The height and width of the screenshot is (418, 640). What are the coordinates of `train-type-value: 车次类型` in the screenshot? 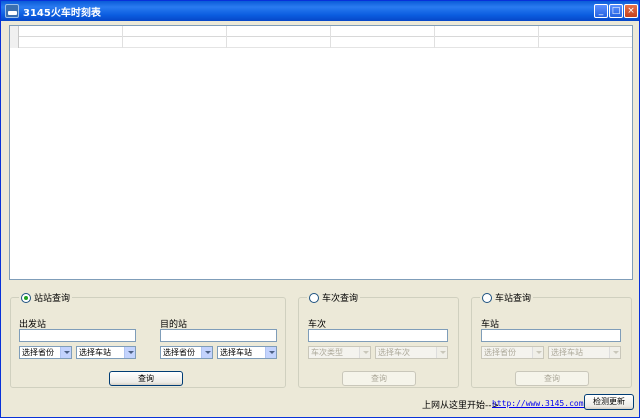 It's located at (327, 352).